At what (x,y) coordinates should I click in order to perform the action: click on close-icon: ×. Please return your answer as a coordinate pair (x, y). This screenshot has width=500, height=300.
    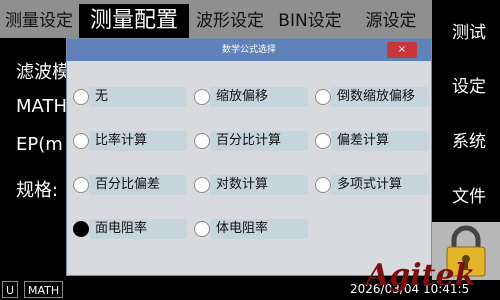
    Looking at the image, I should click on (402, 50).